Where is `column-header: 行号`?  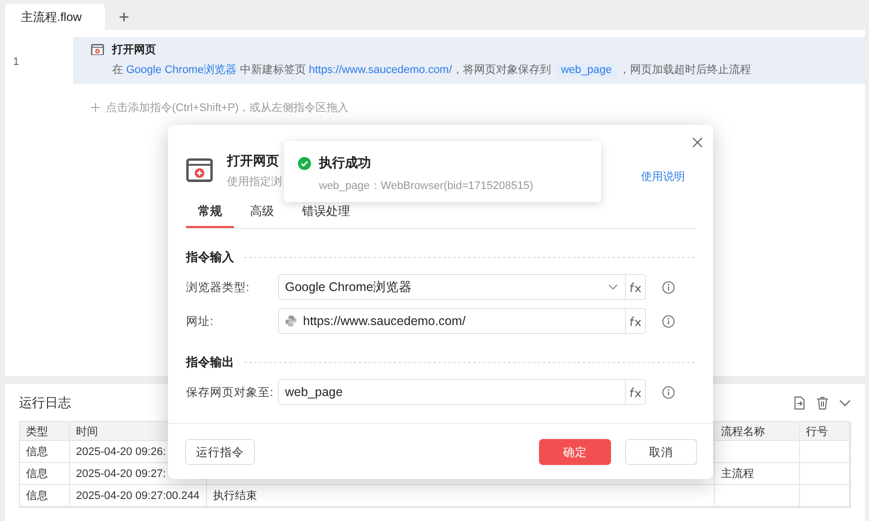 column-header: 行号 is located at coordinates (825, 431).